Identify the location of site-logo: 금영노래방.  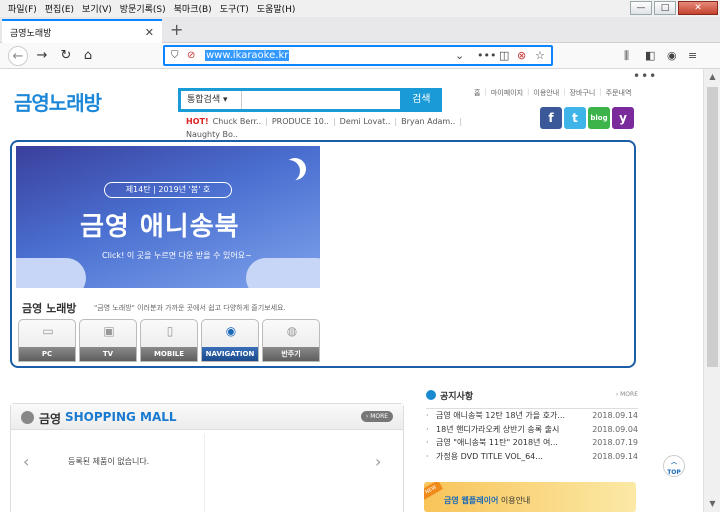
(58, 101).